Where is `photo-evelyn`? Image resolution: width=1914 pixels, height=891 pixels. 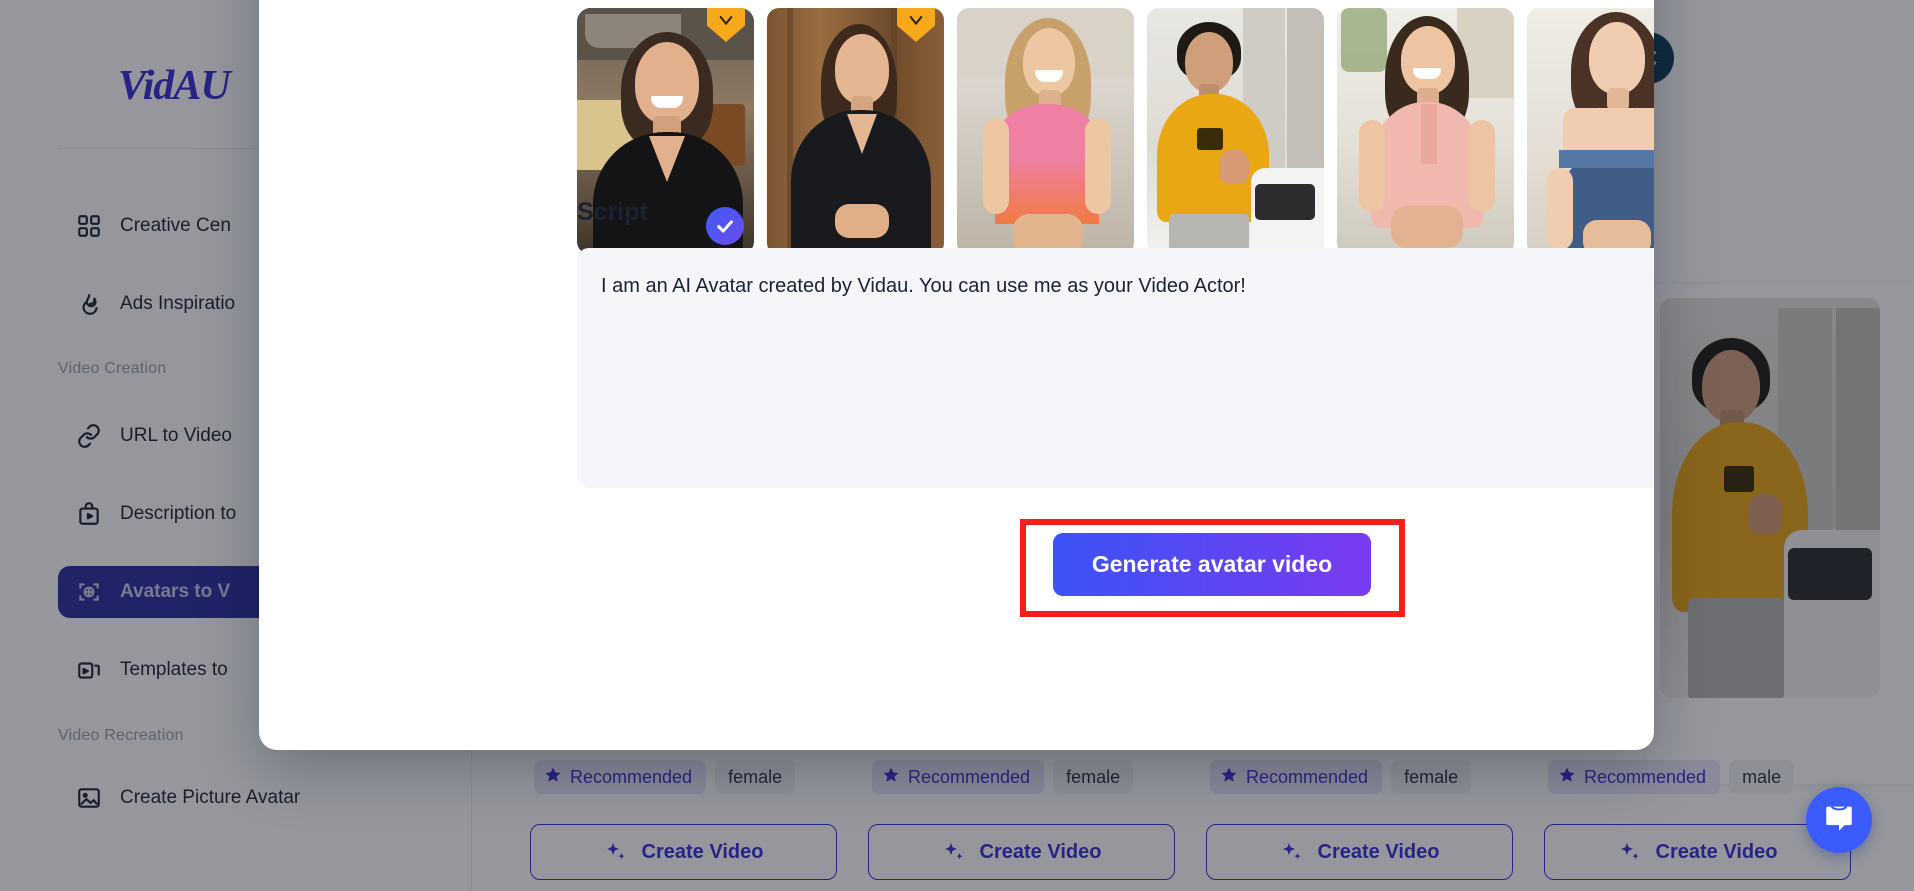
photo-evelyn is located at coordinates (1425, 131).